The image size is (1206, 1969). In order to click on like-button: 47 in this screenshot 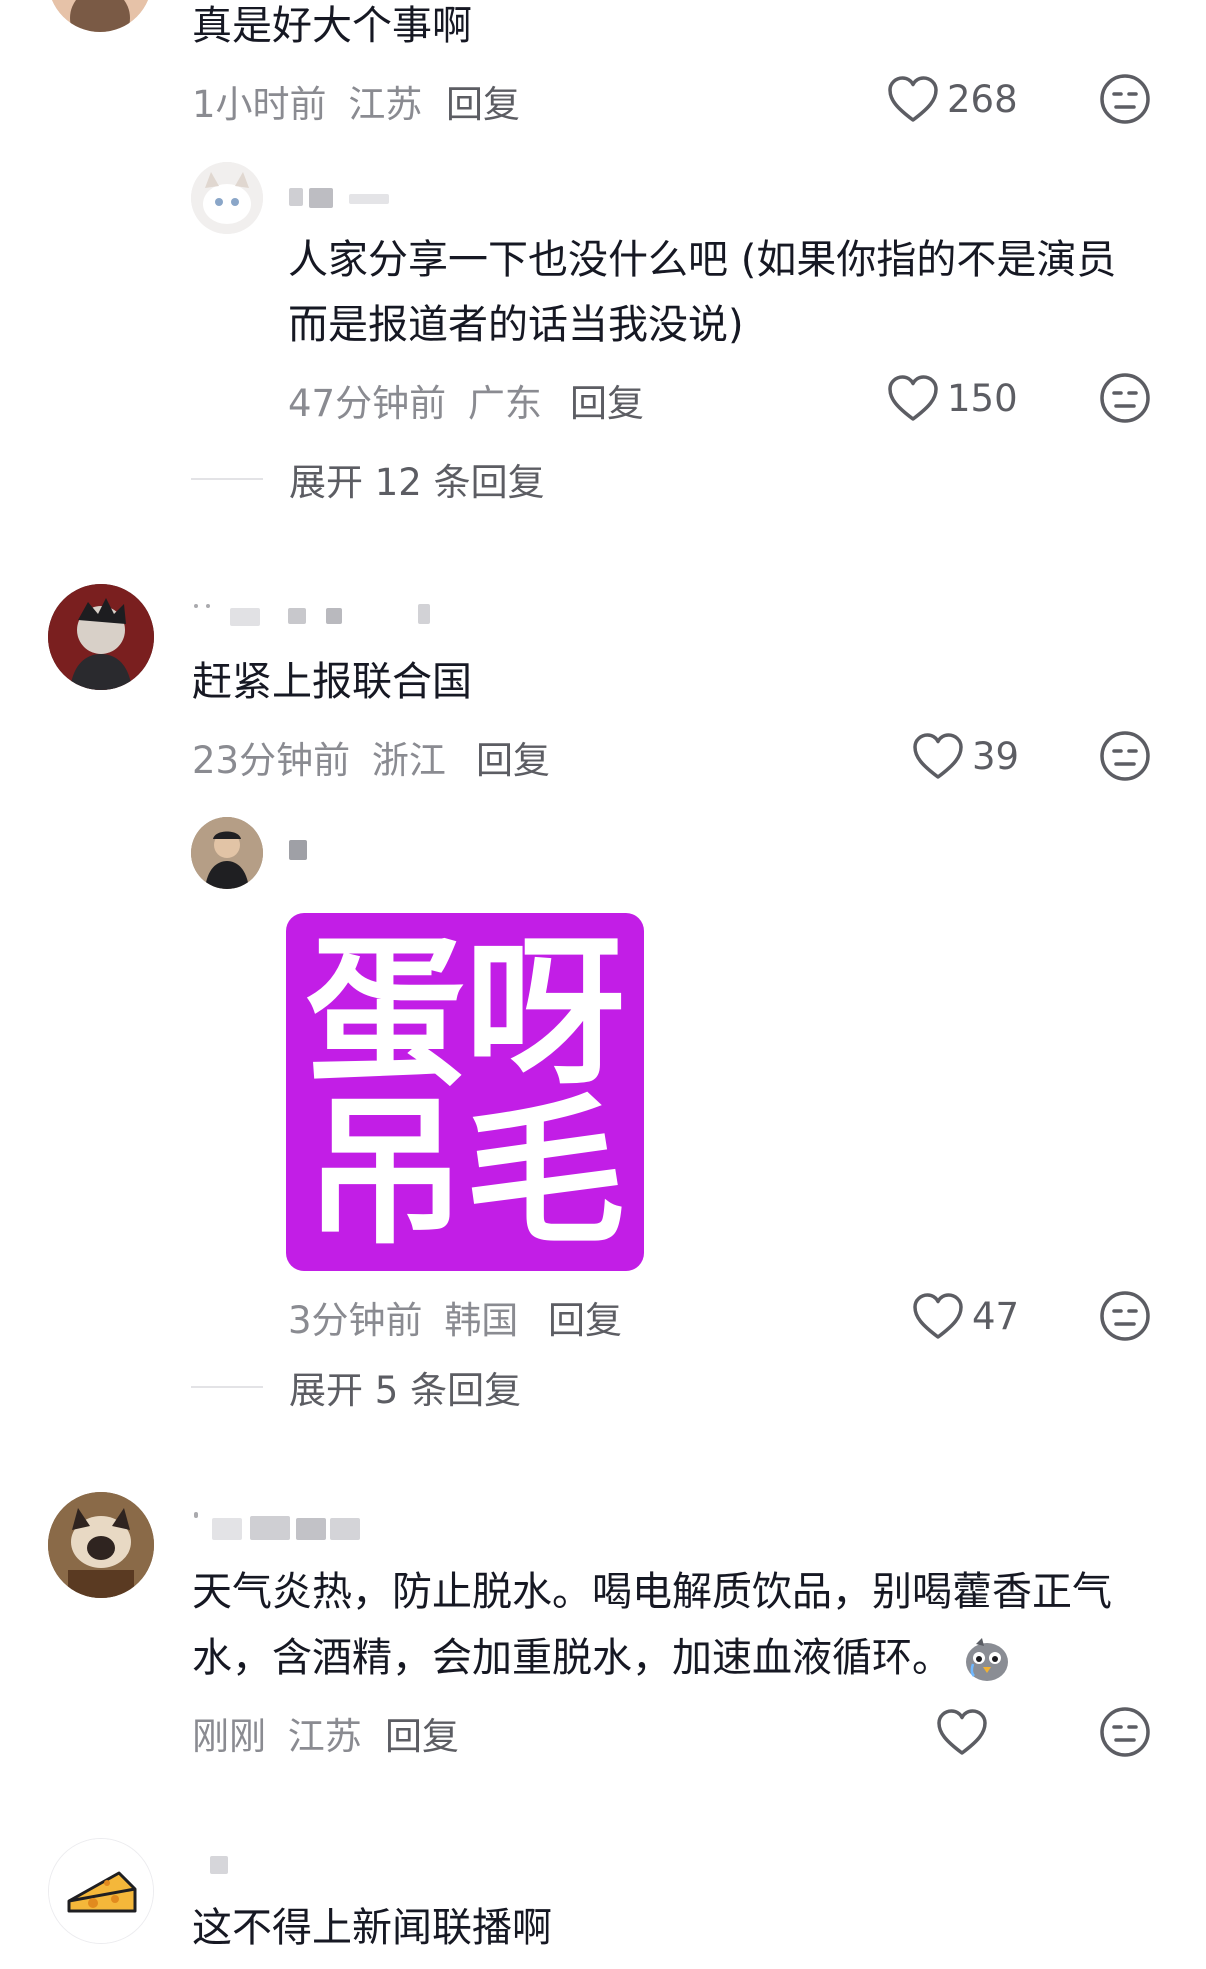, I will do `click(965, 1316)`.